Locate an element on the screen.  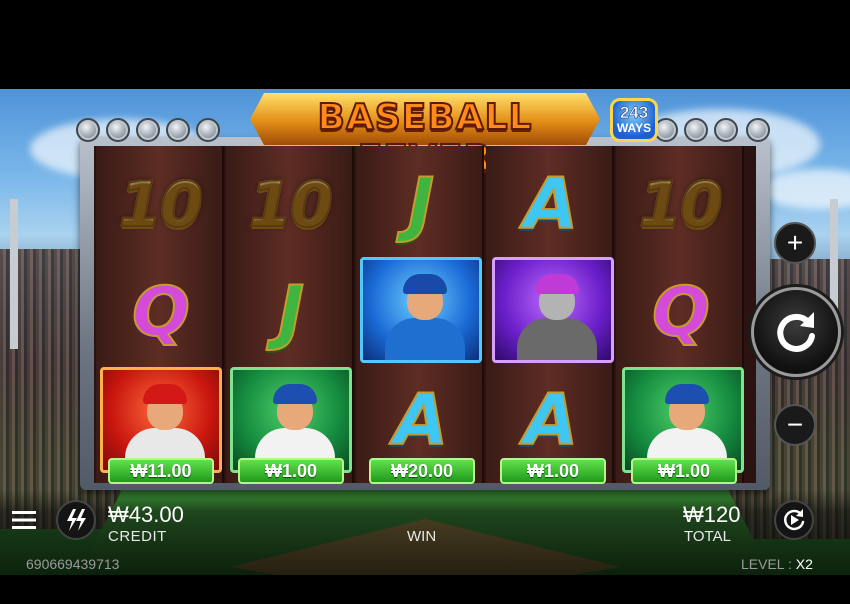
autoplay-icon is located at coordinates (794, 520).